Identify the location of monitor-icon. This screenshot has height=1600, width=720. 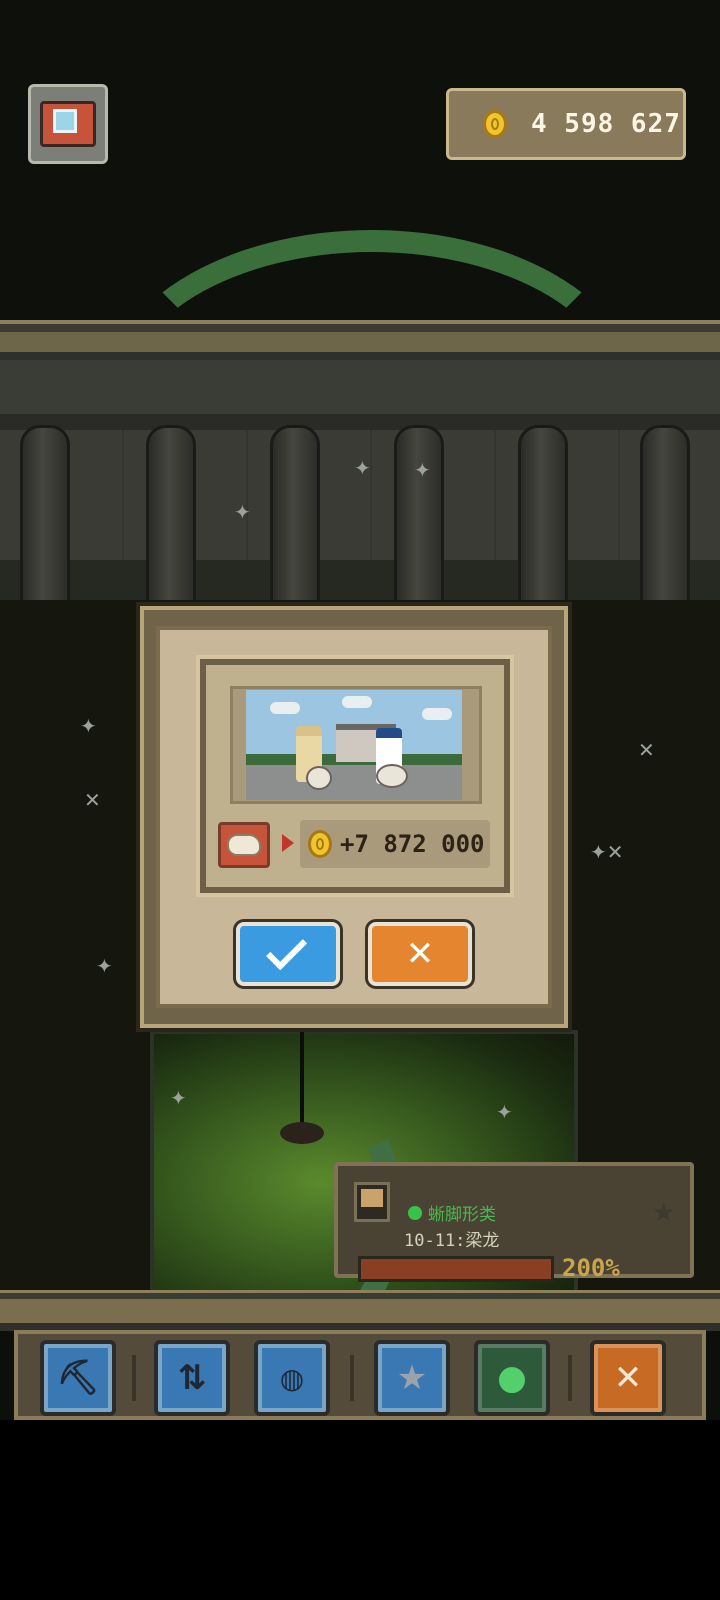
(372, 1202).